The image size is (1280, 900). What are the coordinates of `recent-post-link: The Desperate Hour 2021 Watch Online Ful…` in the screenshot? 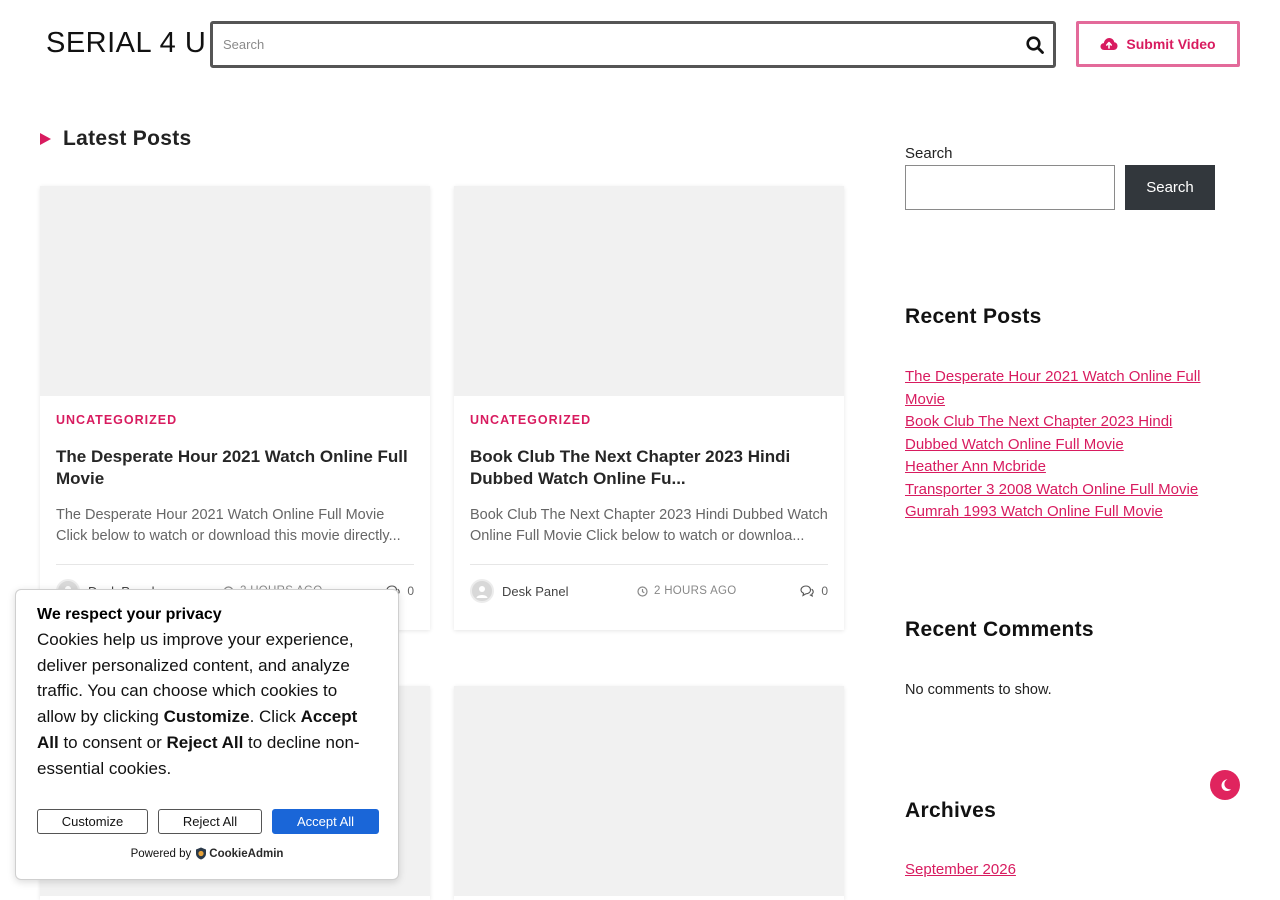 It's located at (1052, 388).